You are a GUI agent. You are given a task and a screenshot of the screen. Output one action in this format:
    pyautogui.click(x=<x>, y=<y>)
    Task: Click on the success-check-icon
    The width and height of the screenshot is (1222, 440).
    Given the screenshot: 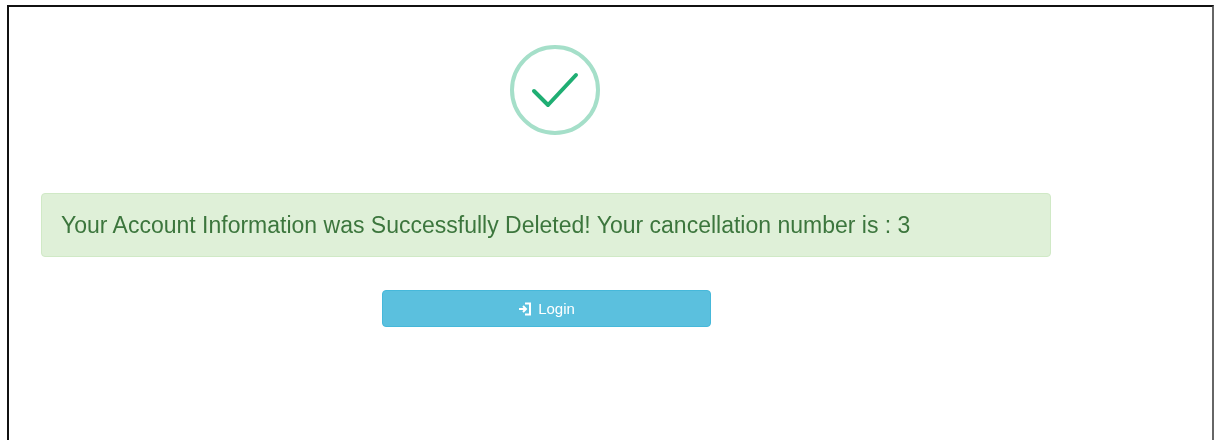 What is the action you would take?
    pyautogui.click(x=555, y=90)
    